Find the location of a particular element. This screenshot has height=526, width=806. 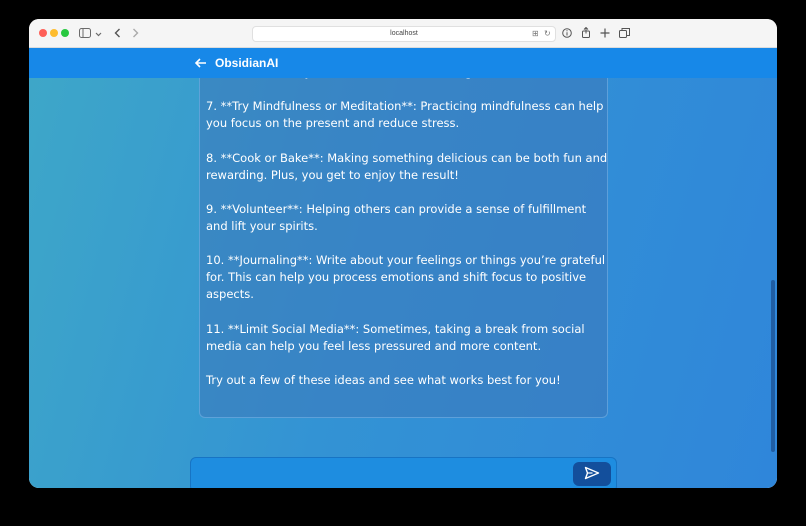

tabs-overview-icon is located at coordinates (624, 33).